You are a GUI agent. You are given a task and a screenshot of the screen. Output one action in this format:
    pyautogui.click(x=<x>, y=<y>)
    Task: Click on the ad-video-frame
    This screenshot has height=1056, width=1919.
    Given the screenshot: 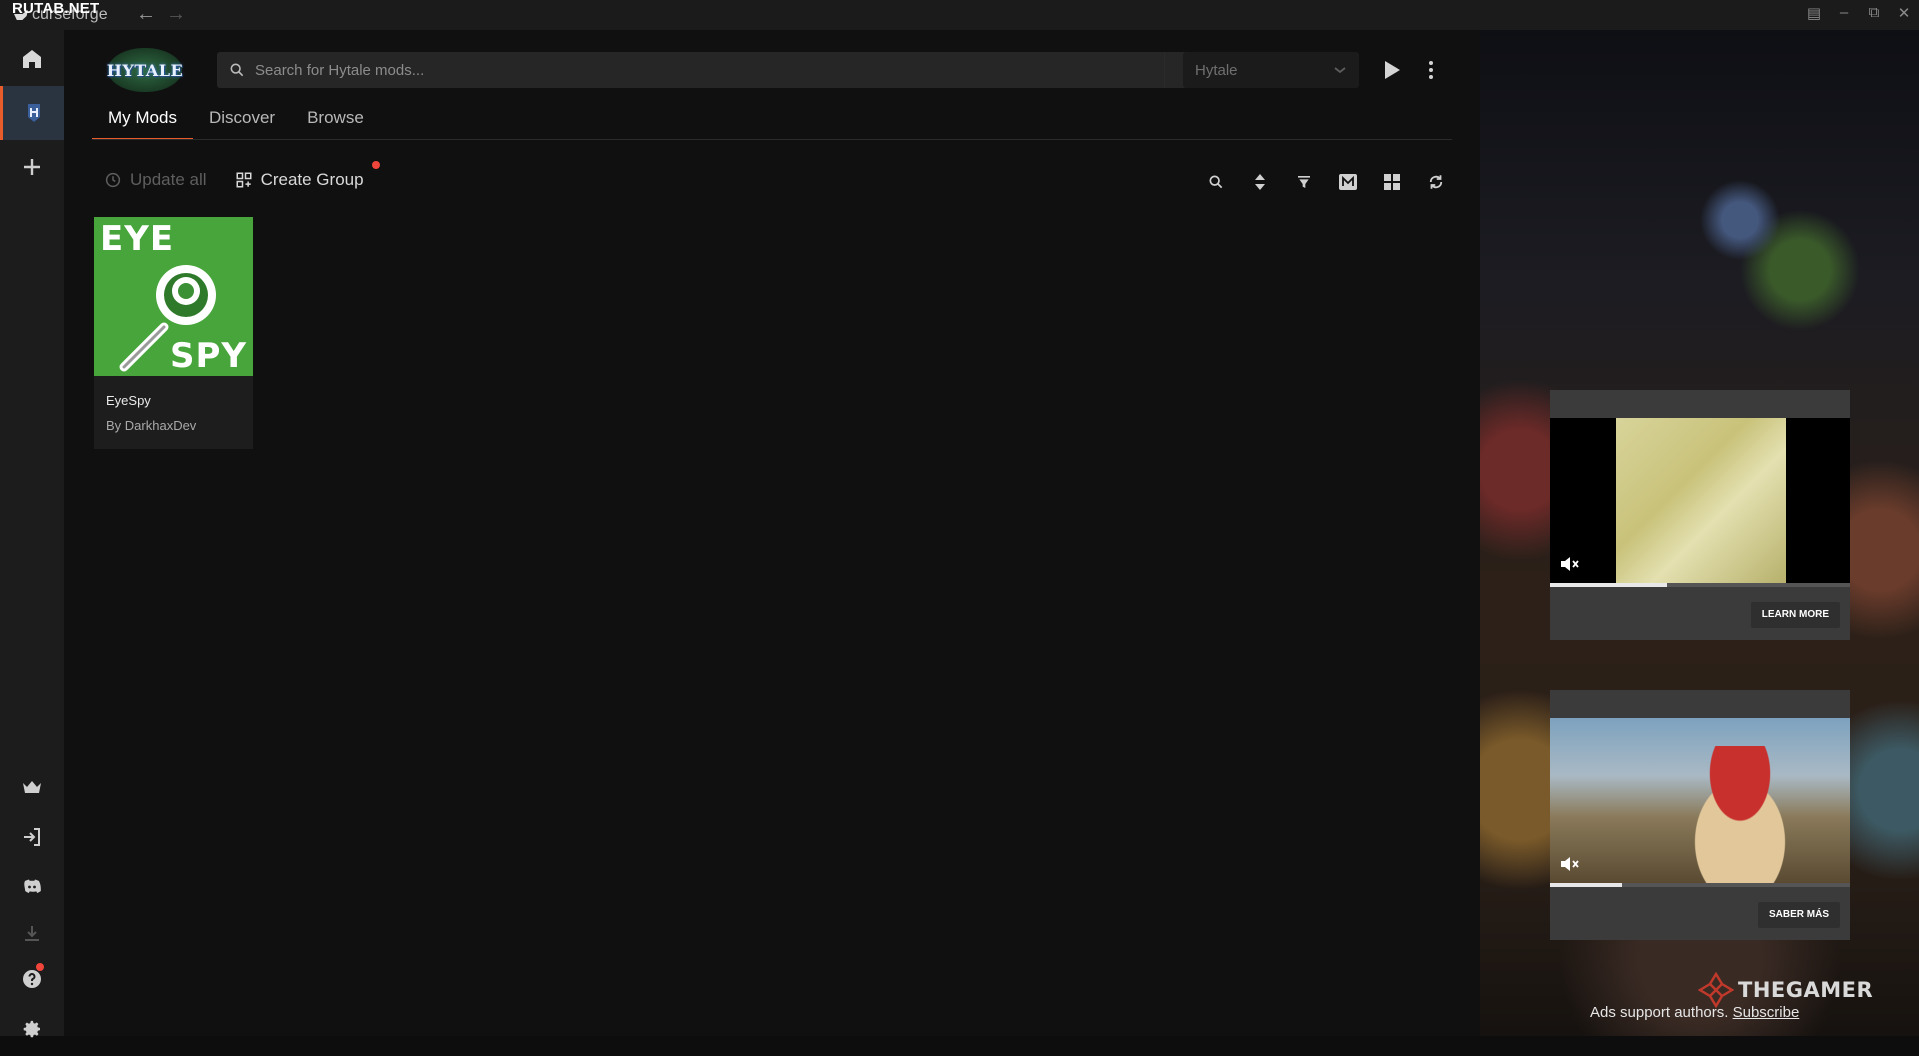 What is the action you would take?
    pyautogui.click(x=1701, y=500)
    